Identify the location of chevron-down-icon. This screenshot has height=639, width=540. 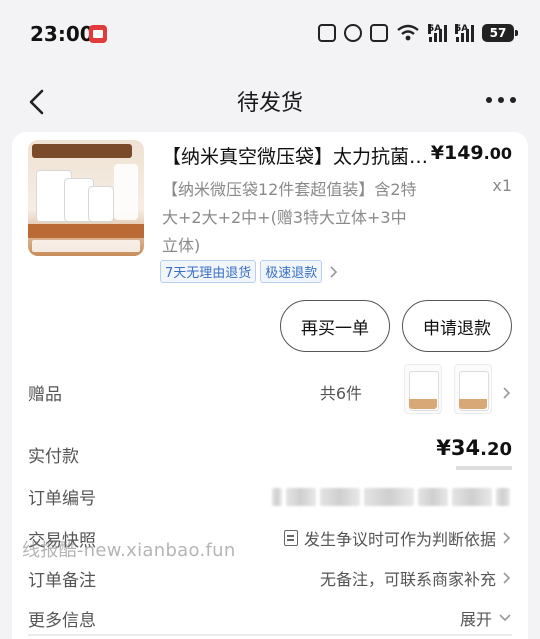
(505, 618).